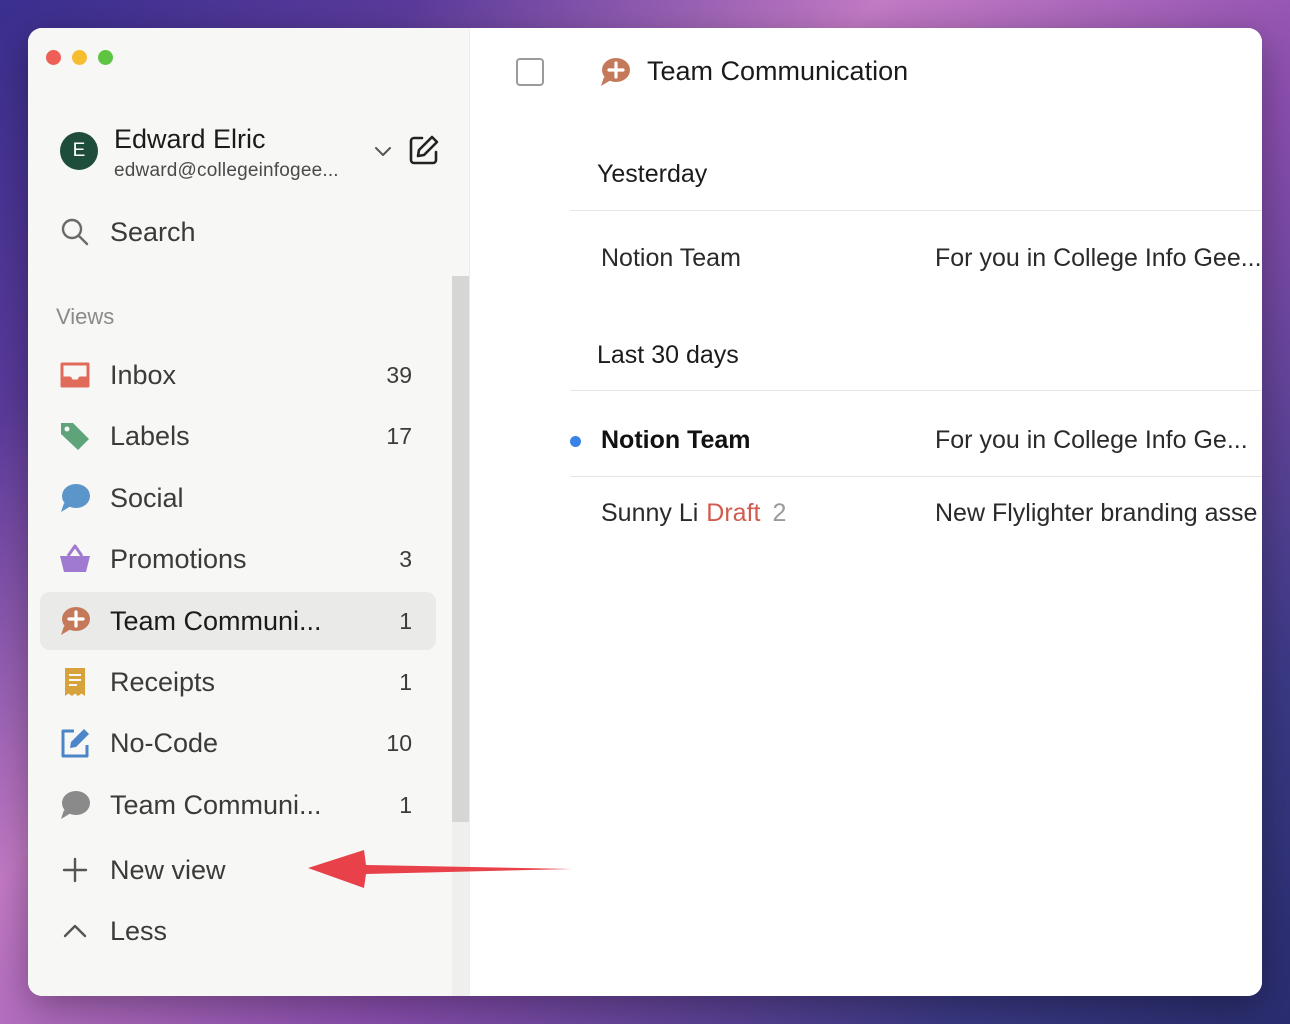 Image resolution: width=1290 pixels, height=1024 pixels. What do you see at coordinates (460, 549) in the screenshot?
I see `sidebar-scrollbar-thumb` at bounding box center [460, 549].